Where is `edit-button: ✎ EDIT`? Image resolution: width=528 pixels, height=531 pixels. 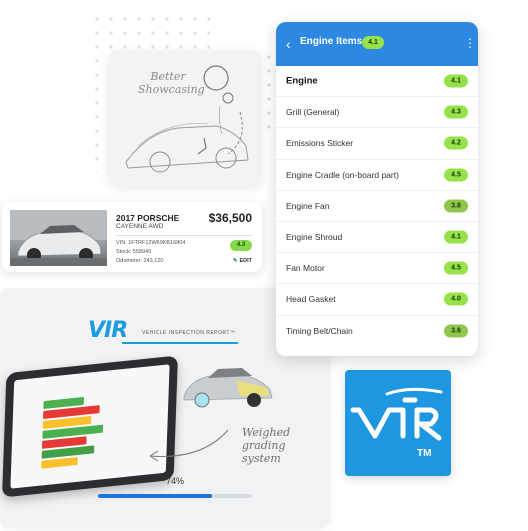
edit-button: ✎ EDIT is located at coordinates (242, 261).